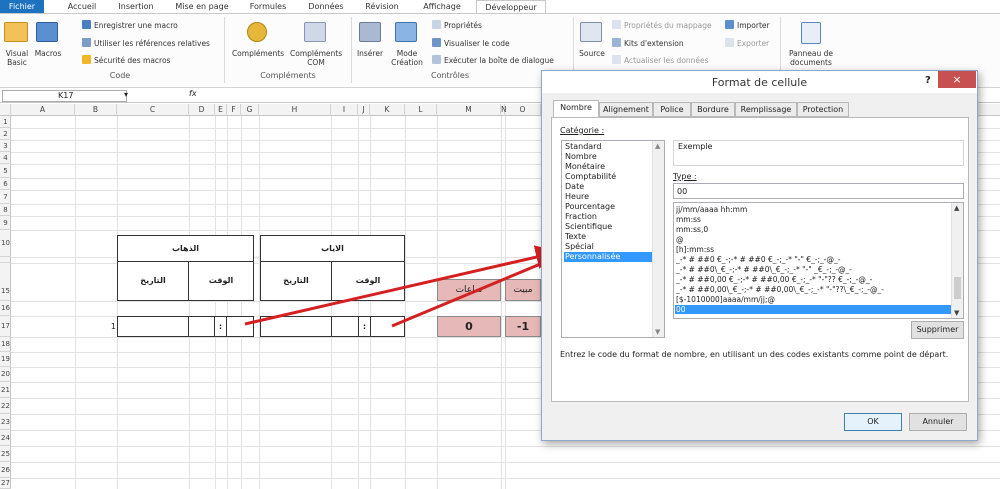 This screenshot has height=489, width=1000. I want to click on dialog-title: Format de cellule, so click(759, 82).